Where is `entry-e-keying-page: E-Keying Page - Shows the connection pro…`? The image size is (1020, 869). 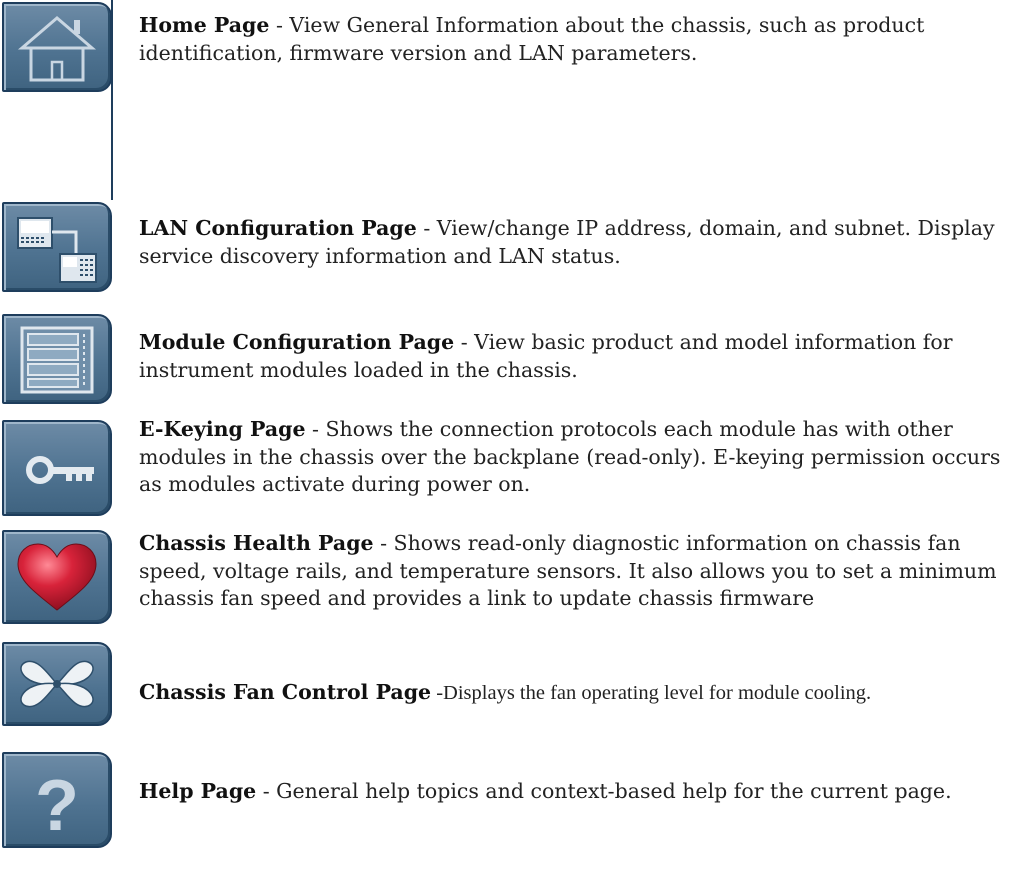
entry-e-keying-page: E-Keying Page - Shows the connection pro… is located at coordinates (574, 457).